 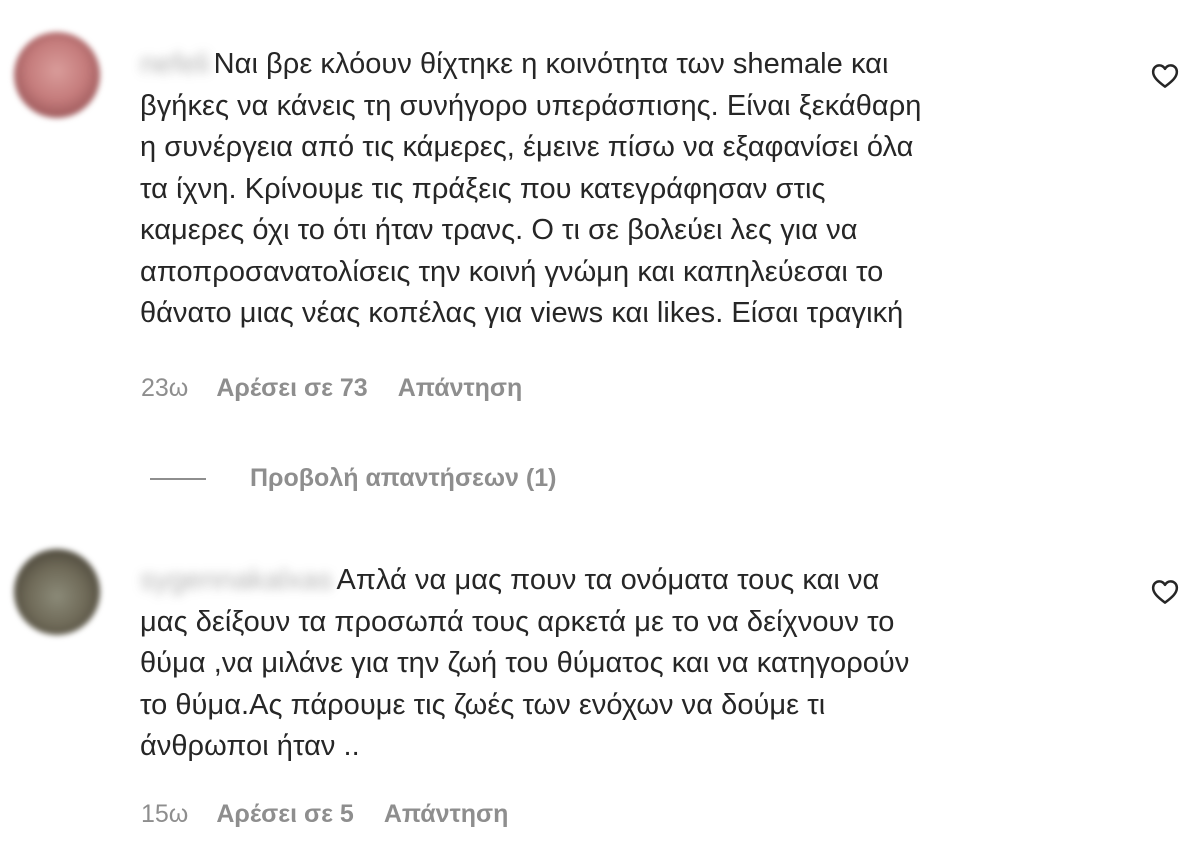 I want to click on comment-line: Απλά να μας πουν τα ονόματα τους και να, so click(x=608, y=580).